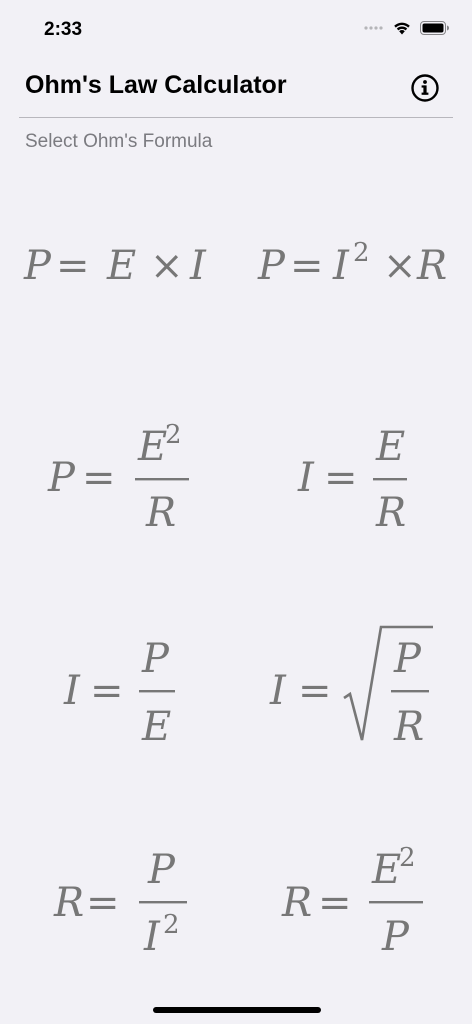 This screenshot has width=472, height=1024. I want to click on formula-r-equals-p-over-i-squared: R = P I 2, so click(118, 900).